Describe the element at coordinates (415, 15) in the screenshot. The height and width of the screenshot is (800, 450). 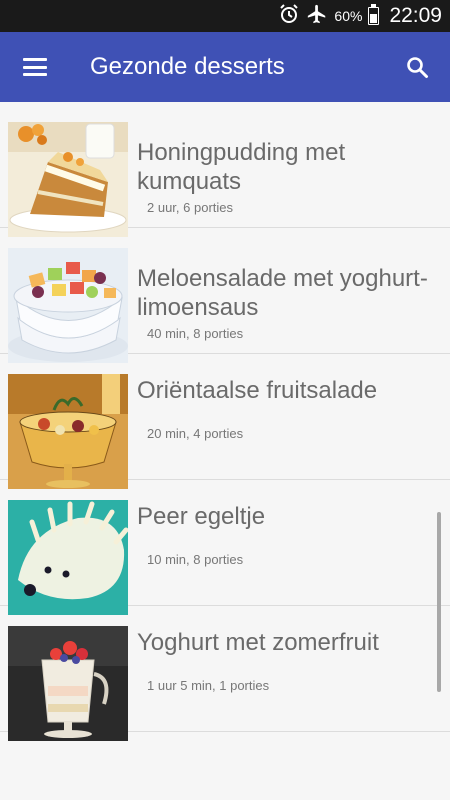
I see `clock: 22:09` at that location.